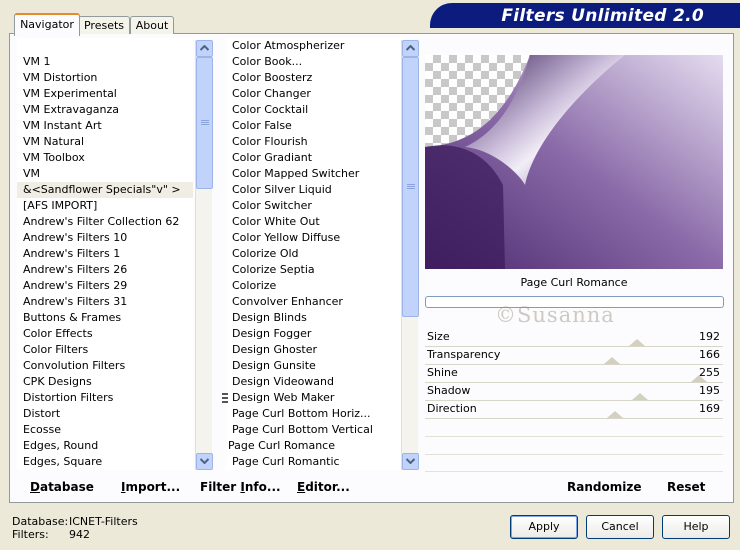  I want to click on randomize-button: Randomize, so click(604, 487).